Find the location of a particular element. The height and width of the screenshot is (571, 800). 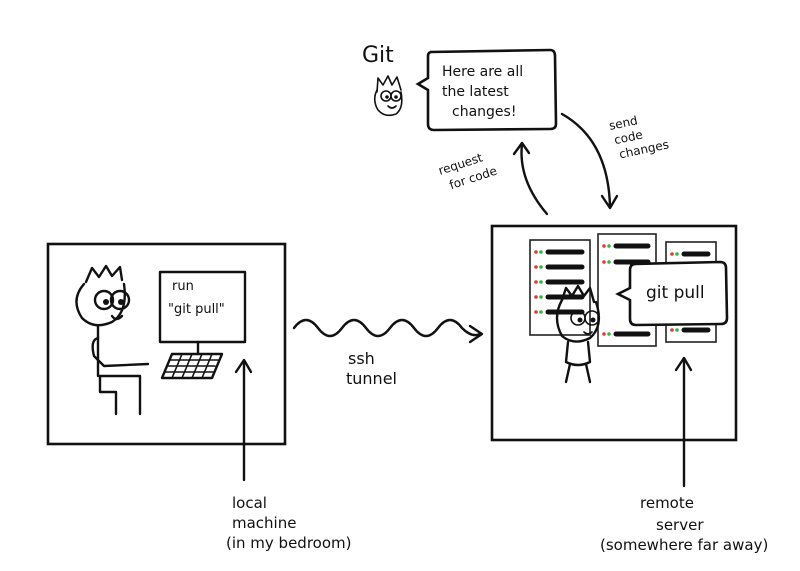

git-speech-line-1: Here are all is located at coordinates (482, 72).